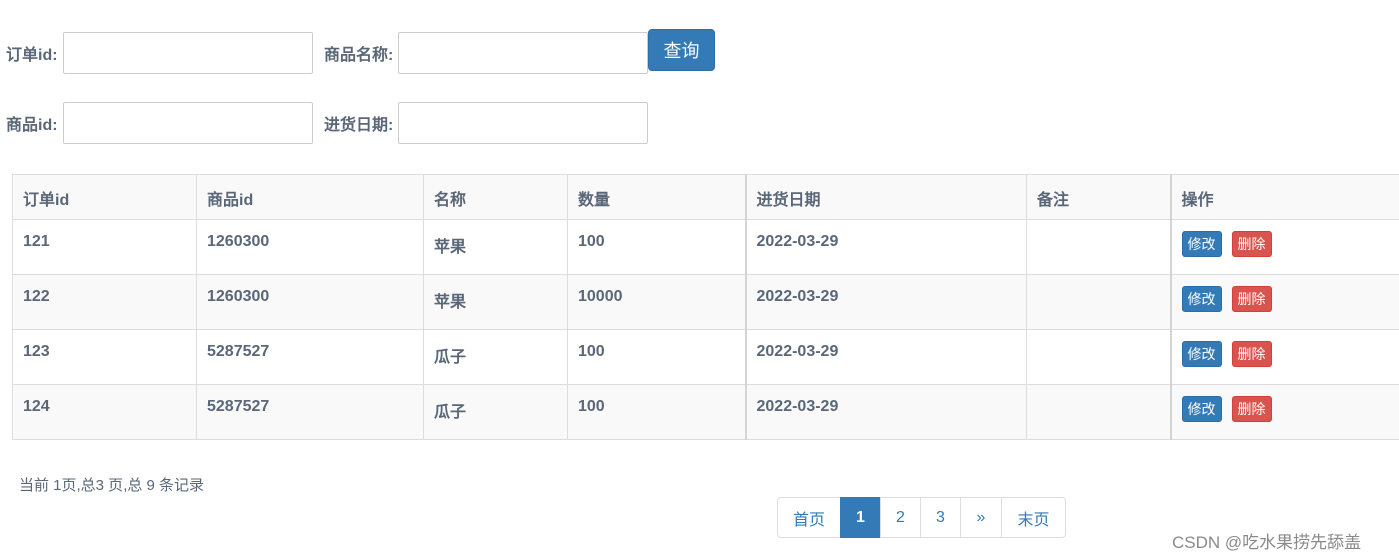  I want to click on order-id-input, so click(188, 53).